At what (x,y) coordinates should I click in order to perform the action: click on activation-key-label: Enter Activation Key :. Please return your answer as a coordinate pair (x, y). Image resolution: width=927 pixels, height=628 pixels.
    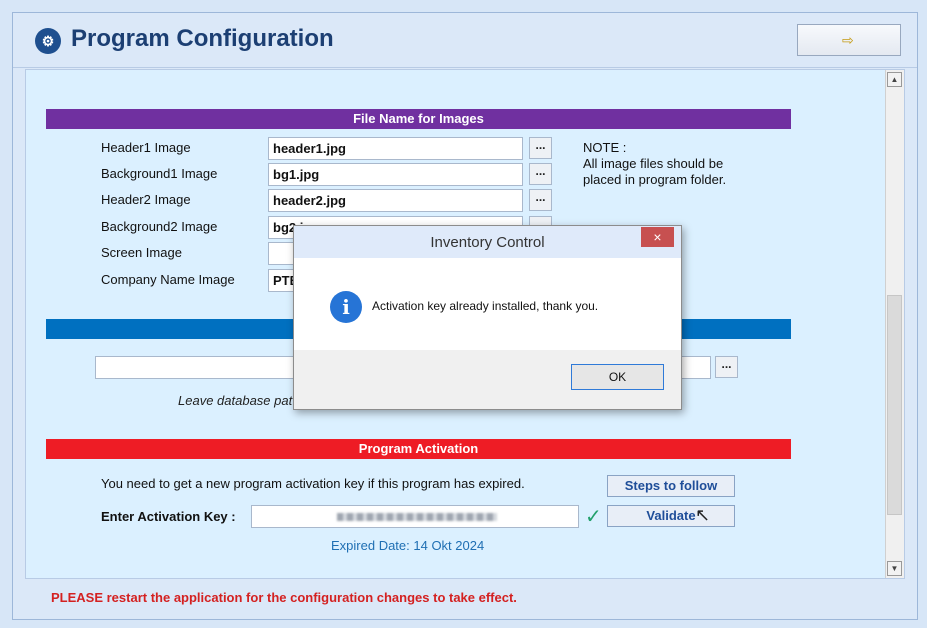
    Looking at the image, I should click on (168, 516).